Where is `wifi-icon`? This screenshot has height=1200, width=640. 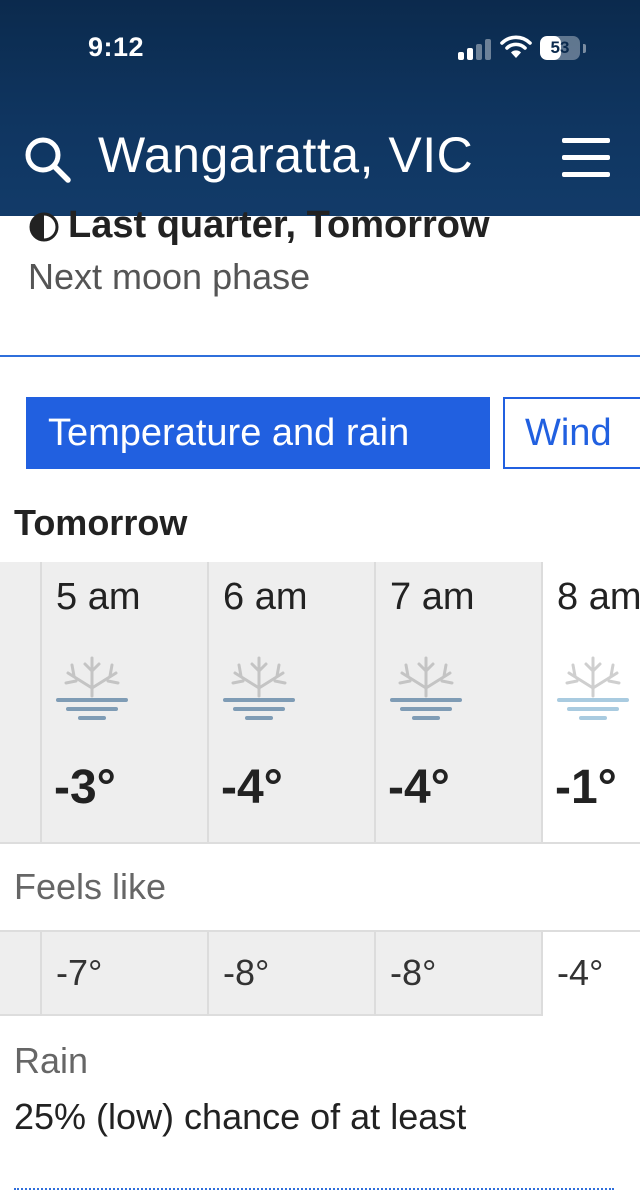
wifi-icon is located at coordinates (516, 46).